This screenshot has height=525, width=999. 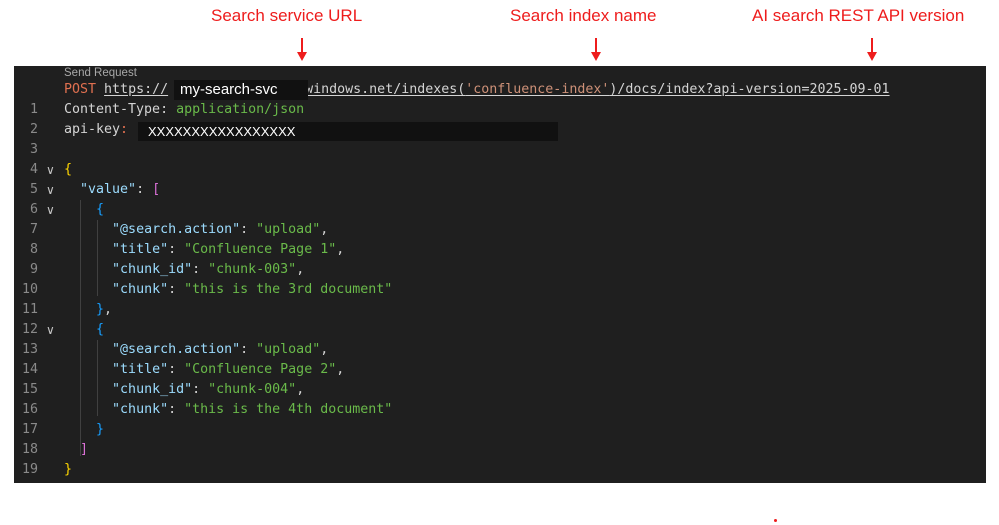 I want to click on annotation-search-index-name: Search index name, so click(x=583, y=15).